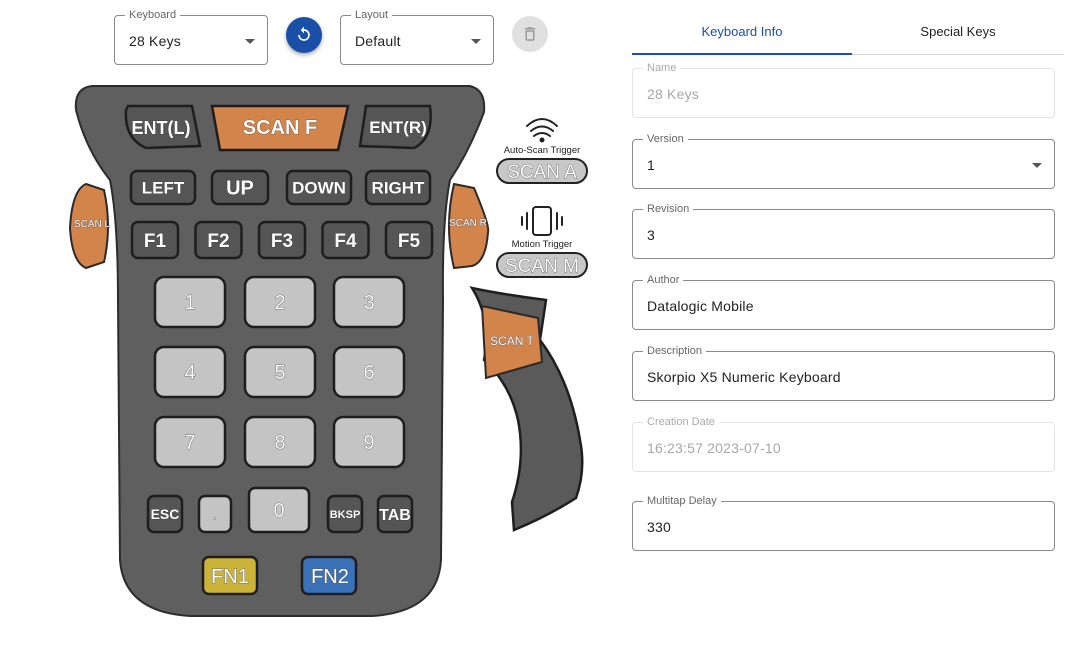  I want to click on side-key-label: SCAN L, so click(92, 224).